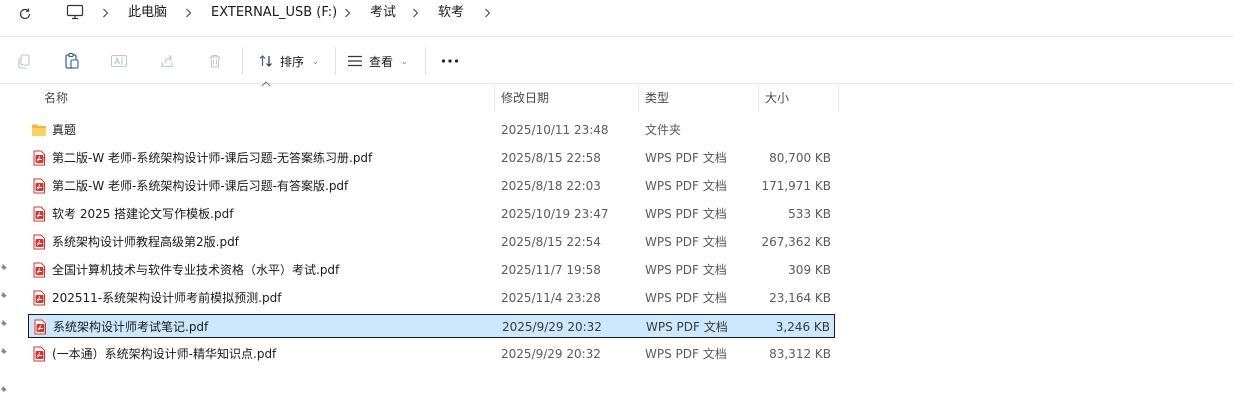 The width and height of the screenshot is (1233, 401). Describe the element at coordinates (266, 84) in the screenshot. I see `sort-ascending-icon` at that location.